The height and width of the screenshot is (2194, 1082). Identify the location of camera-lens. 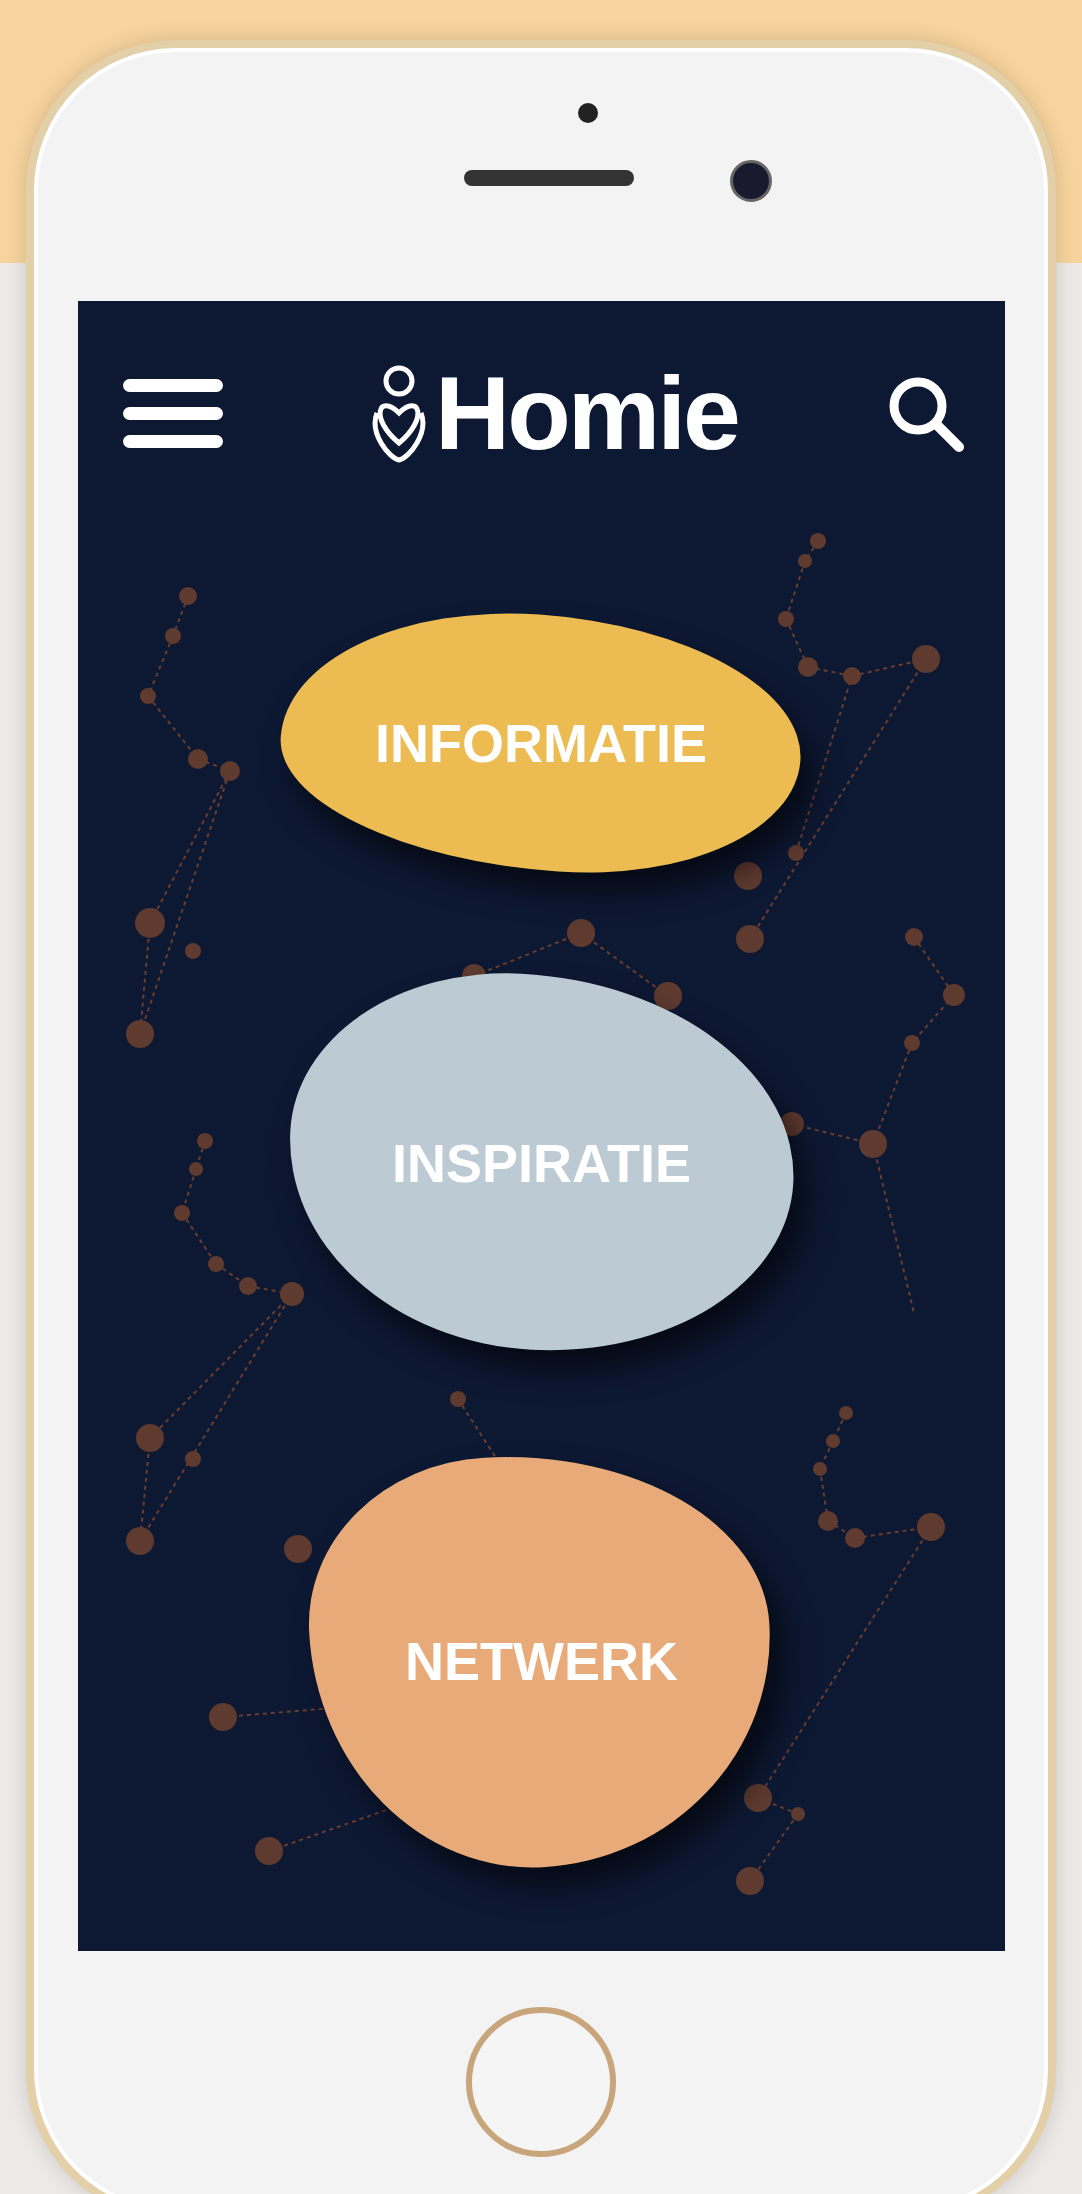
(751, 181).